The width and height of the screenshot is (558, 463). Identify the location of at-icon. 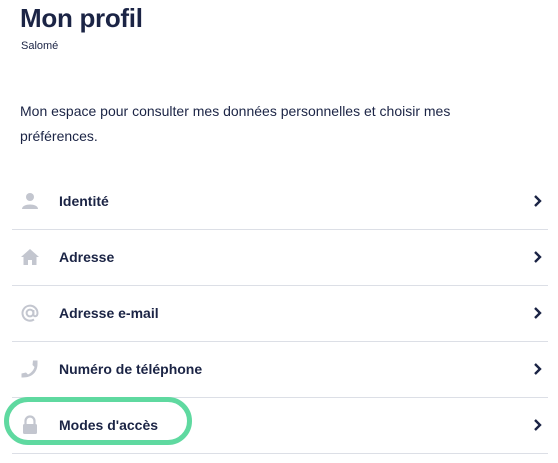
(30, 313).